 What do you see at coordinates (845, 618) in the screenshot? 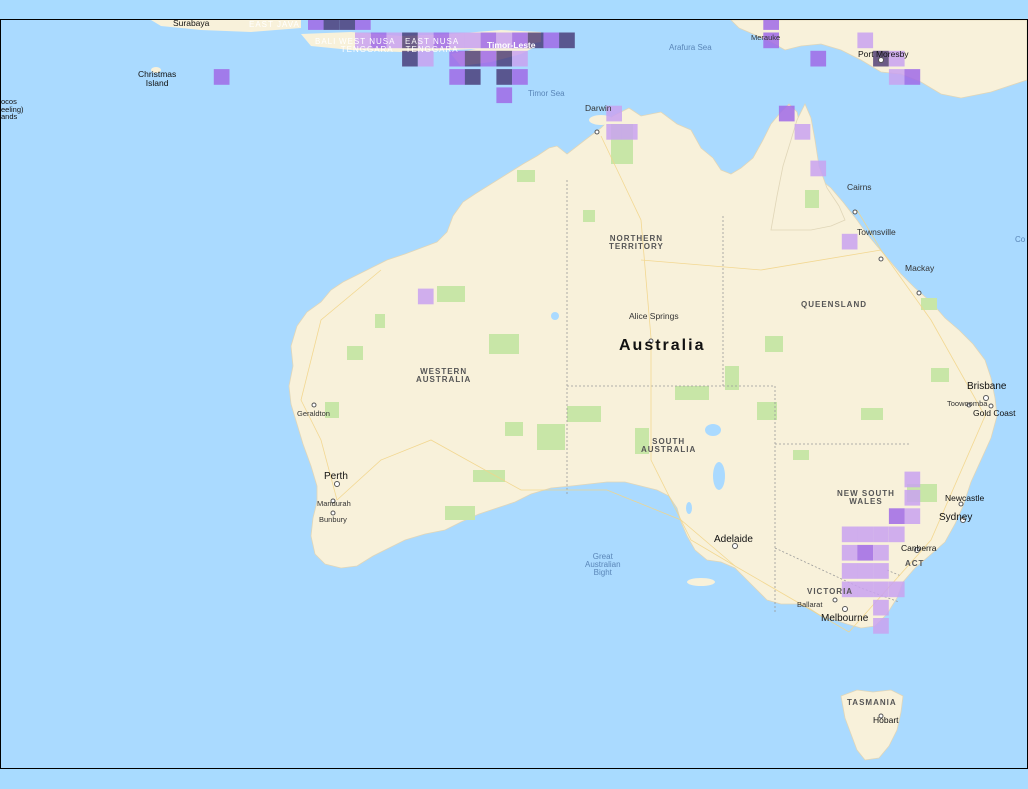
I see `city-label-melbourne: Melbourne` at bounding box center [845, 618].